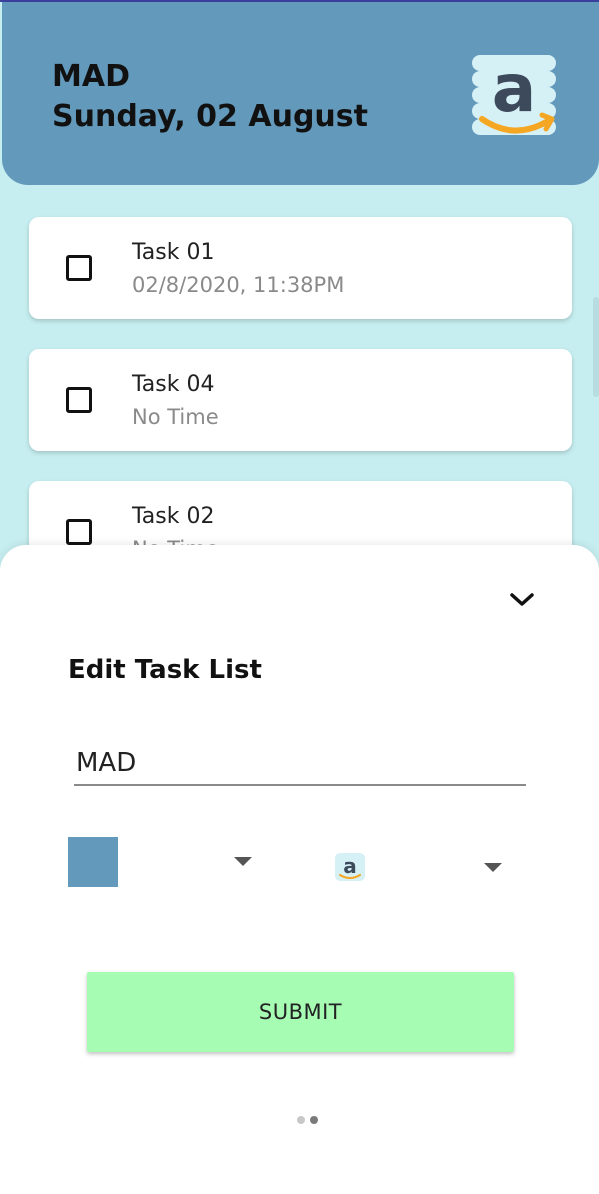 This screenshot has width=599, height=1194. What do you see at coordinates (173, 384) in the screenshot?
I see `task-name: Task 04` at bounding box center [173, 384].